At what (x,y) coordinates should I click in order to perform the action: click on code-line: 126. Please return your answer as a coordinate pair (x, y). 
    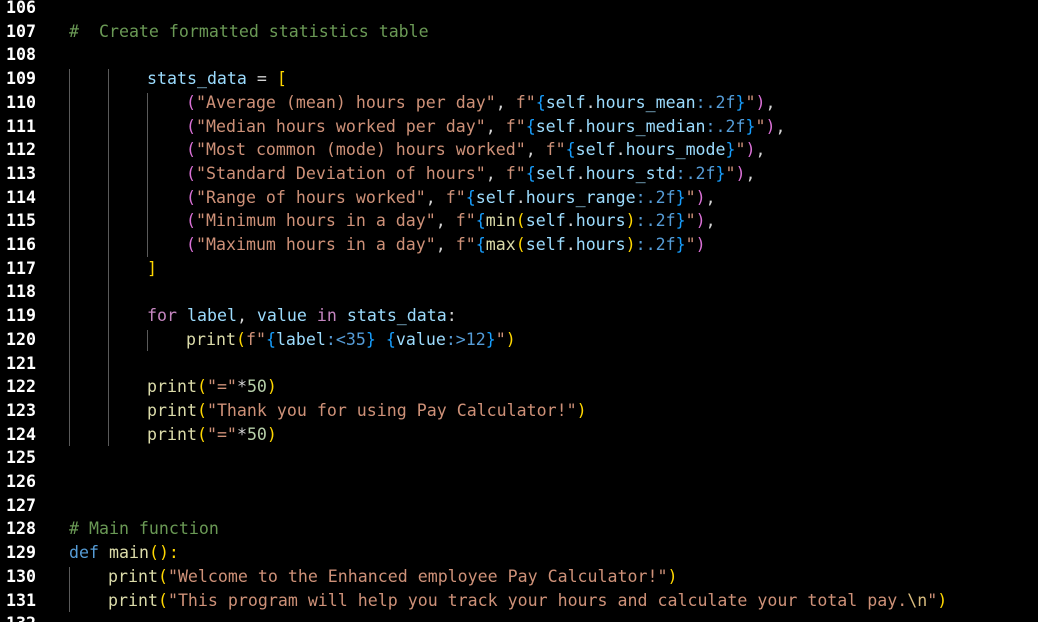
    Looking at the image, I should click on (519, 482).